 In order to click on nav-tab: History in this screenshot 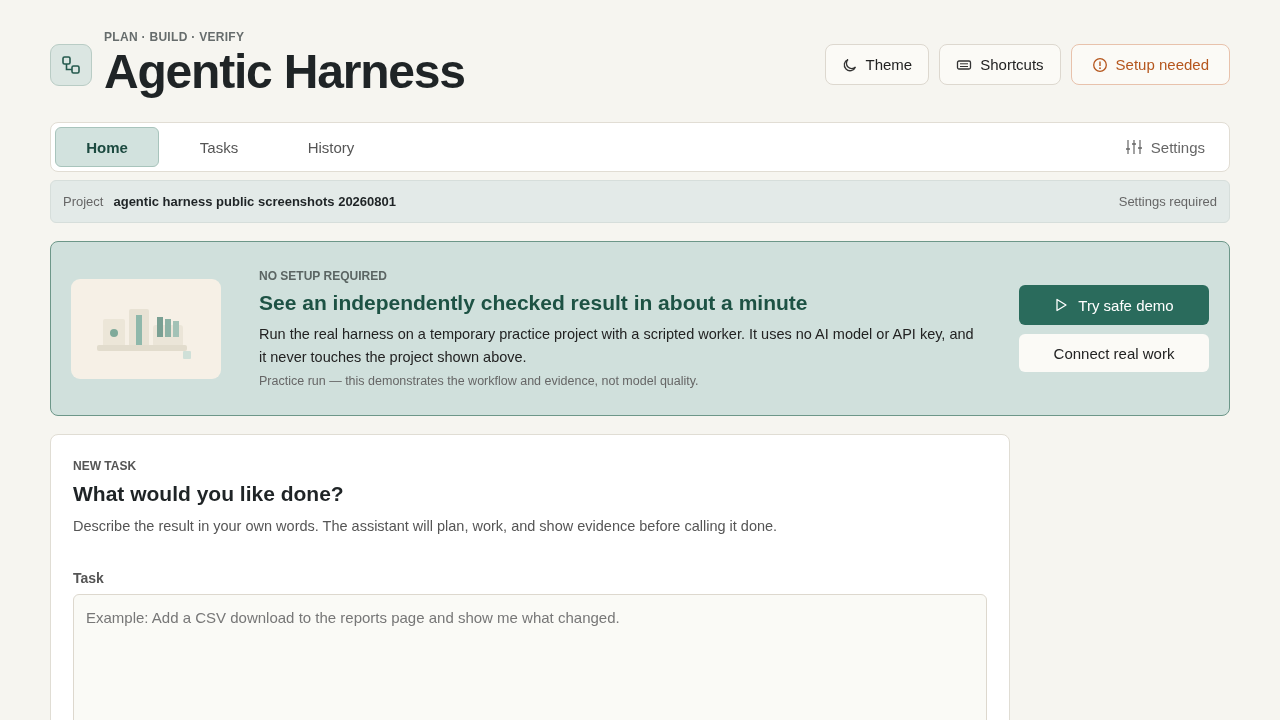, I will do `click(331, 147)`.